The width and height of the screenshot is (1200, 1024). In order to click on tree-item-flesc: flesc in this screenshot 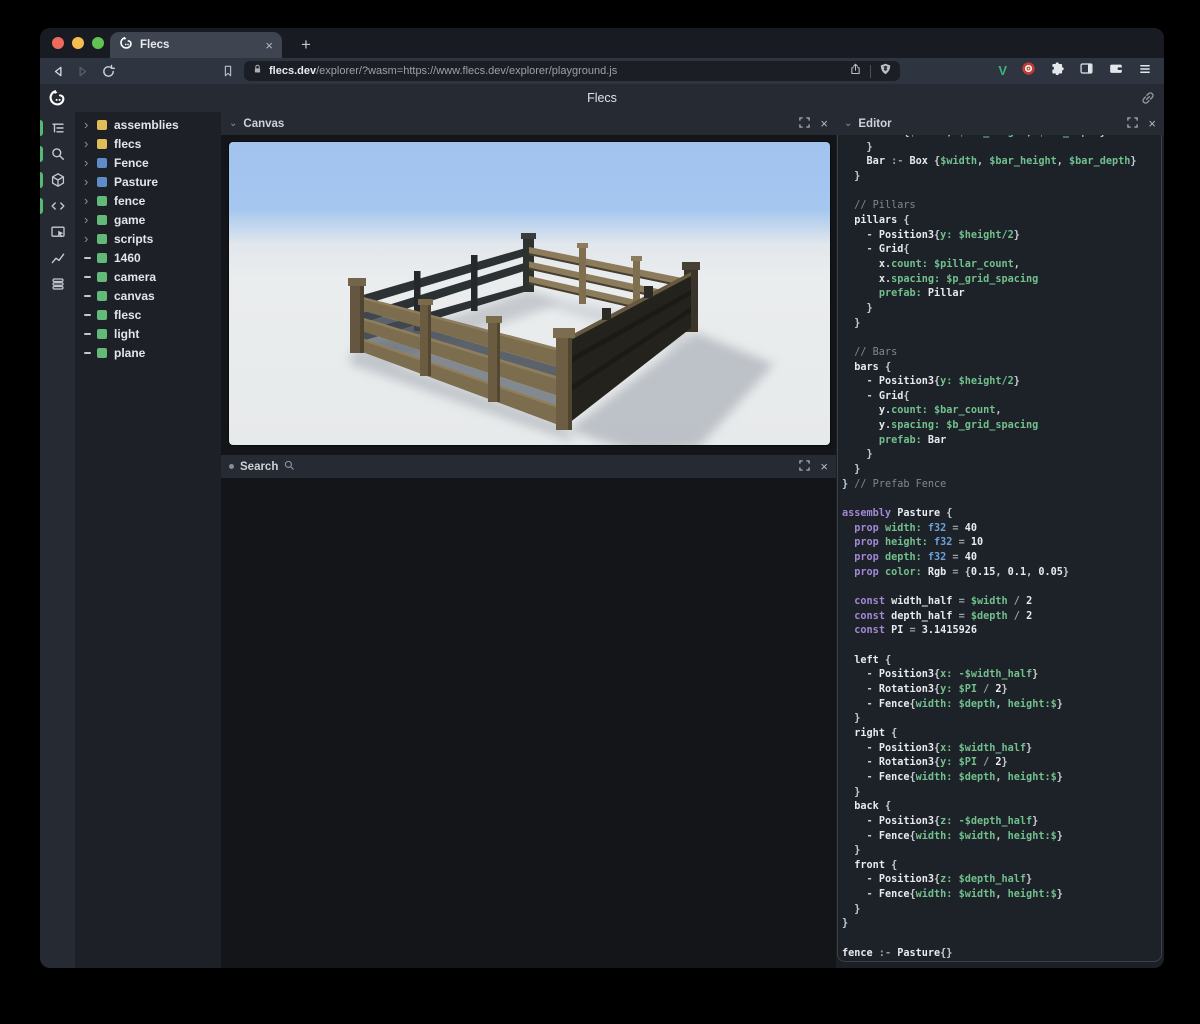, I will do `click(148, 314)`.